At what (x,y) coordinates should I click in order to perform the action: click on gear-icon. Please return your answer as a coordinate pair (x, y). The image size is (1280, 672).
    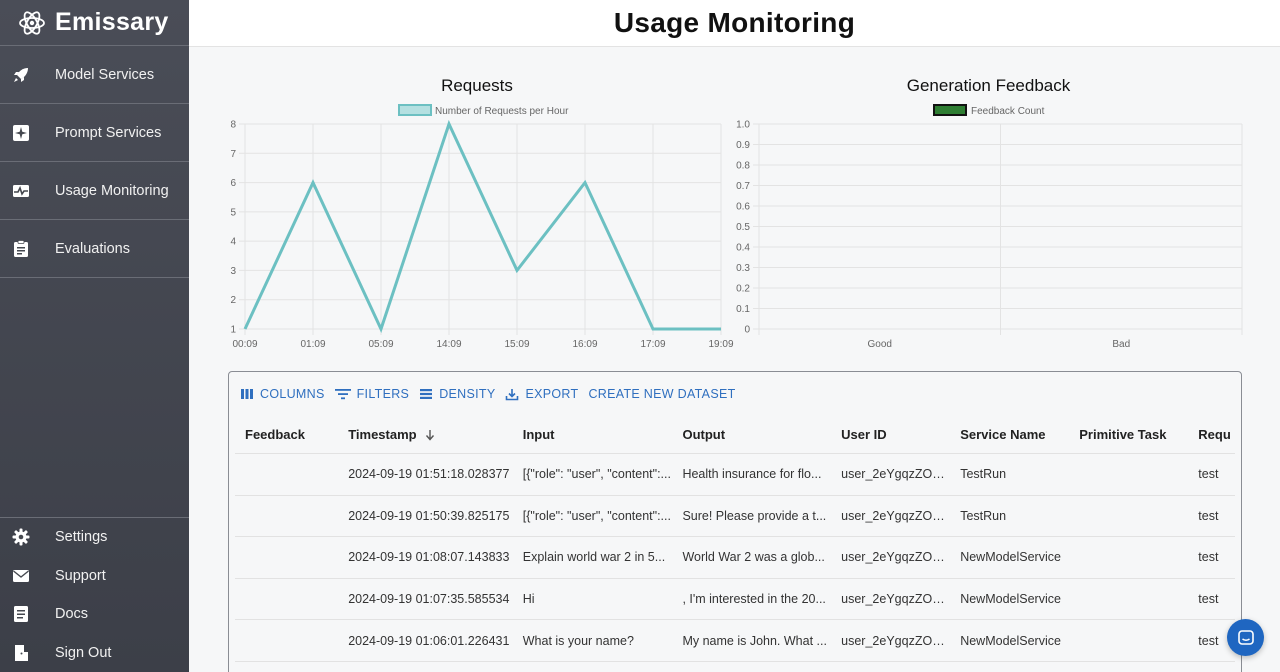
    Looking at the image, I should click on (21, 537).